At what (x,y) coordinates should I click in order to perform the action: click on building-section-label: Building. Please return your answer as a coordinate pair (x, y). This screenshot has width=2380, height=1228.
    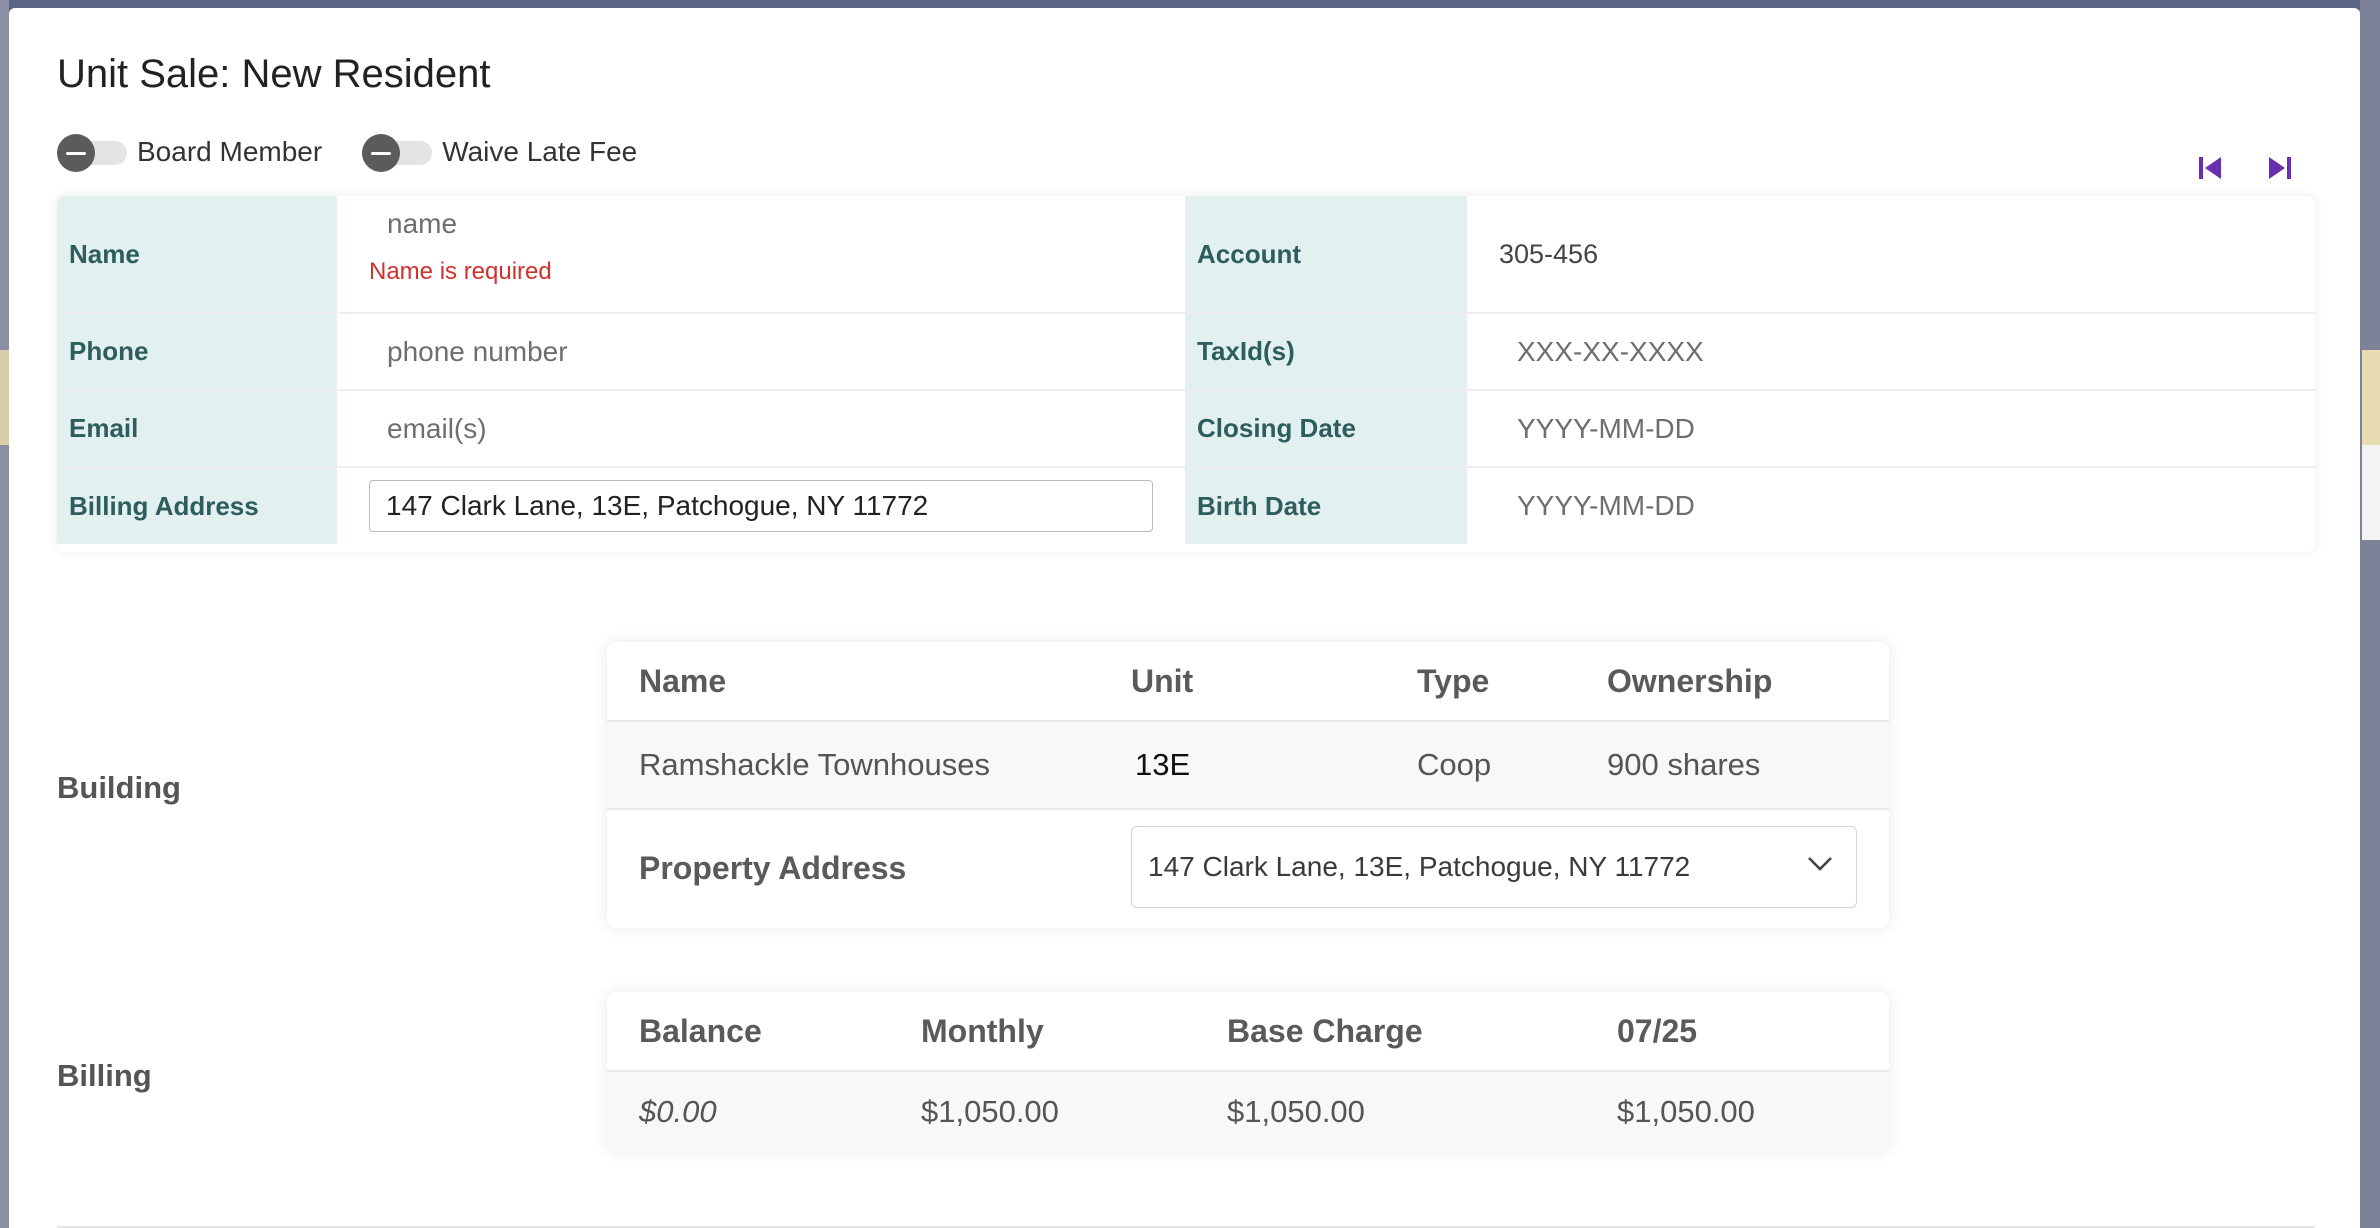
    Looking at the image, I should click on (119, 787).